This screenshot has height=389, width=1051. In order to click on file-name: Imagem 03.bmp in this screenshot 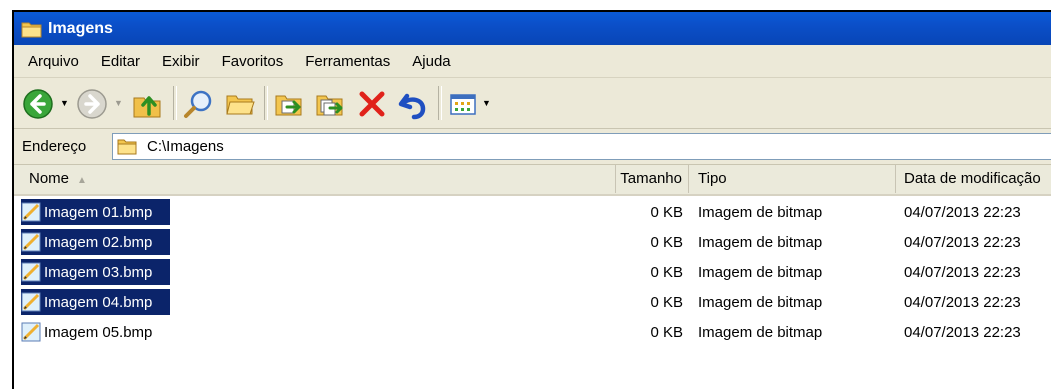, I will do `click(98, 272)`.